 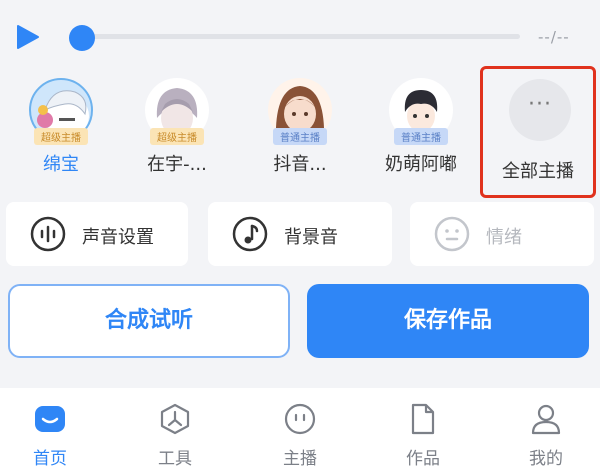 What do you see at coordinates (423, 459) in the screenshot?
I see `nav-works-label: 作品` at bounding box center [423, 459].